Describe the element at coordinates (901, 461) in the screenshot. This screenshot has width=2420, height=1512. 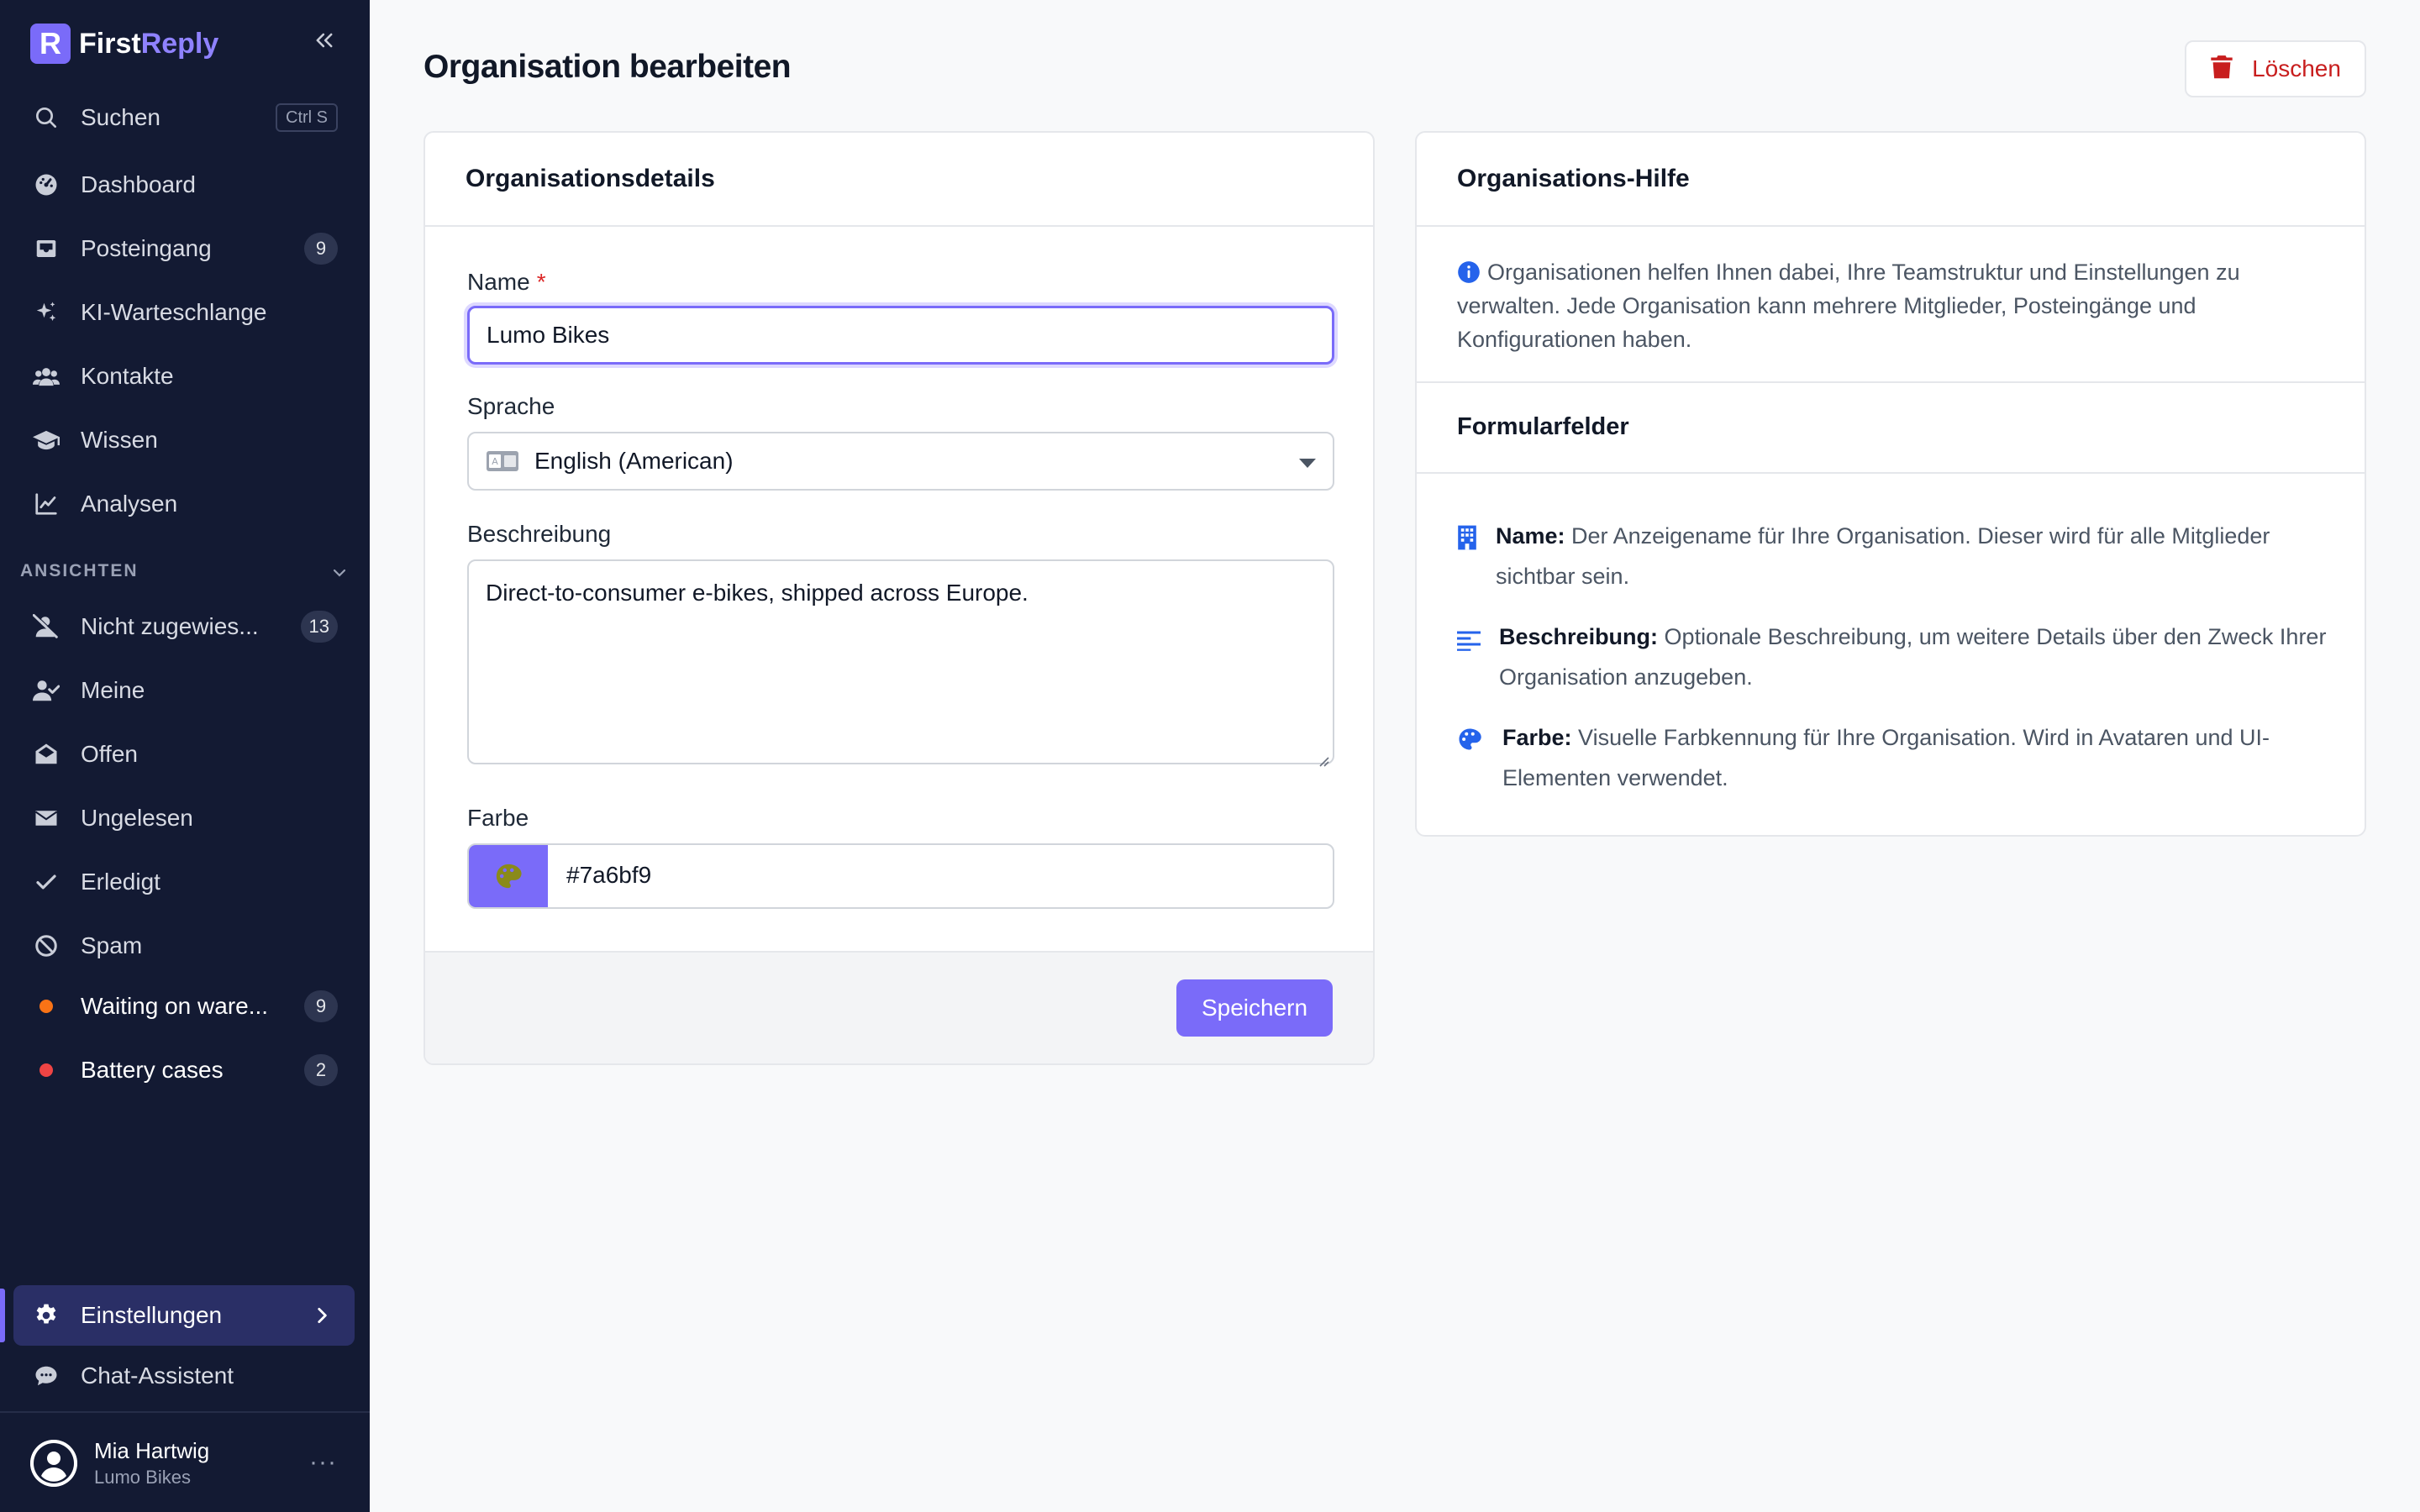
I see `language-select: A English (American)` at that location.